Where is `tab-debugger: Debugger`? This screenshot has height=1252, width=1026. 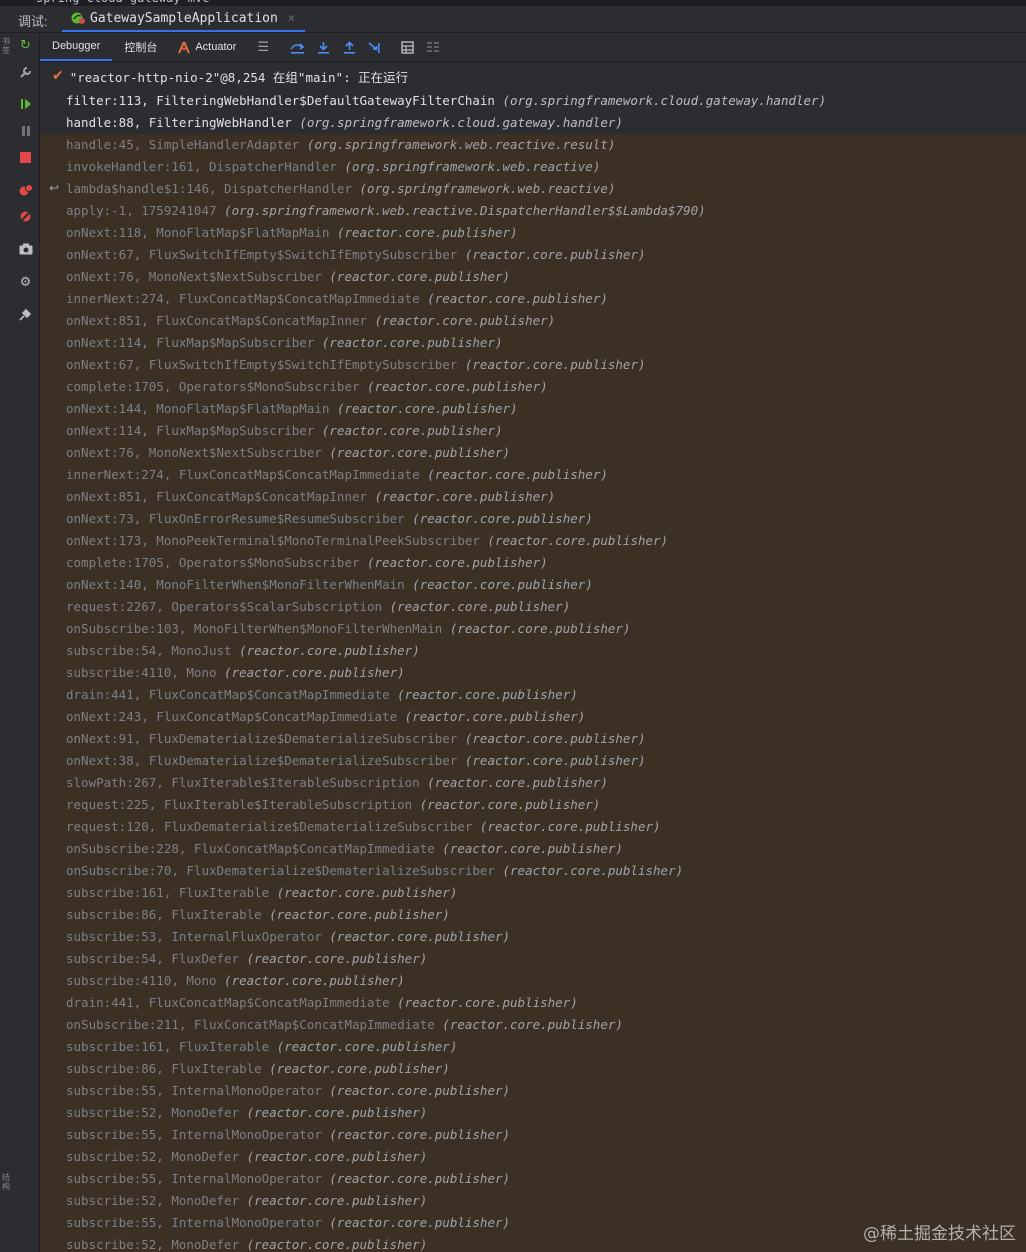
tab-debugger: Debugger is located at coordinates (76, 47).